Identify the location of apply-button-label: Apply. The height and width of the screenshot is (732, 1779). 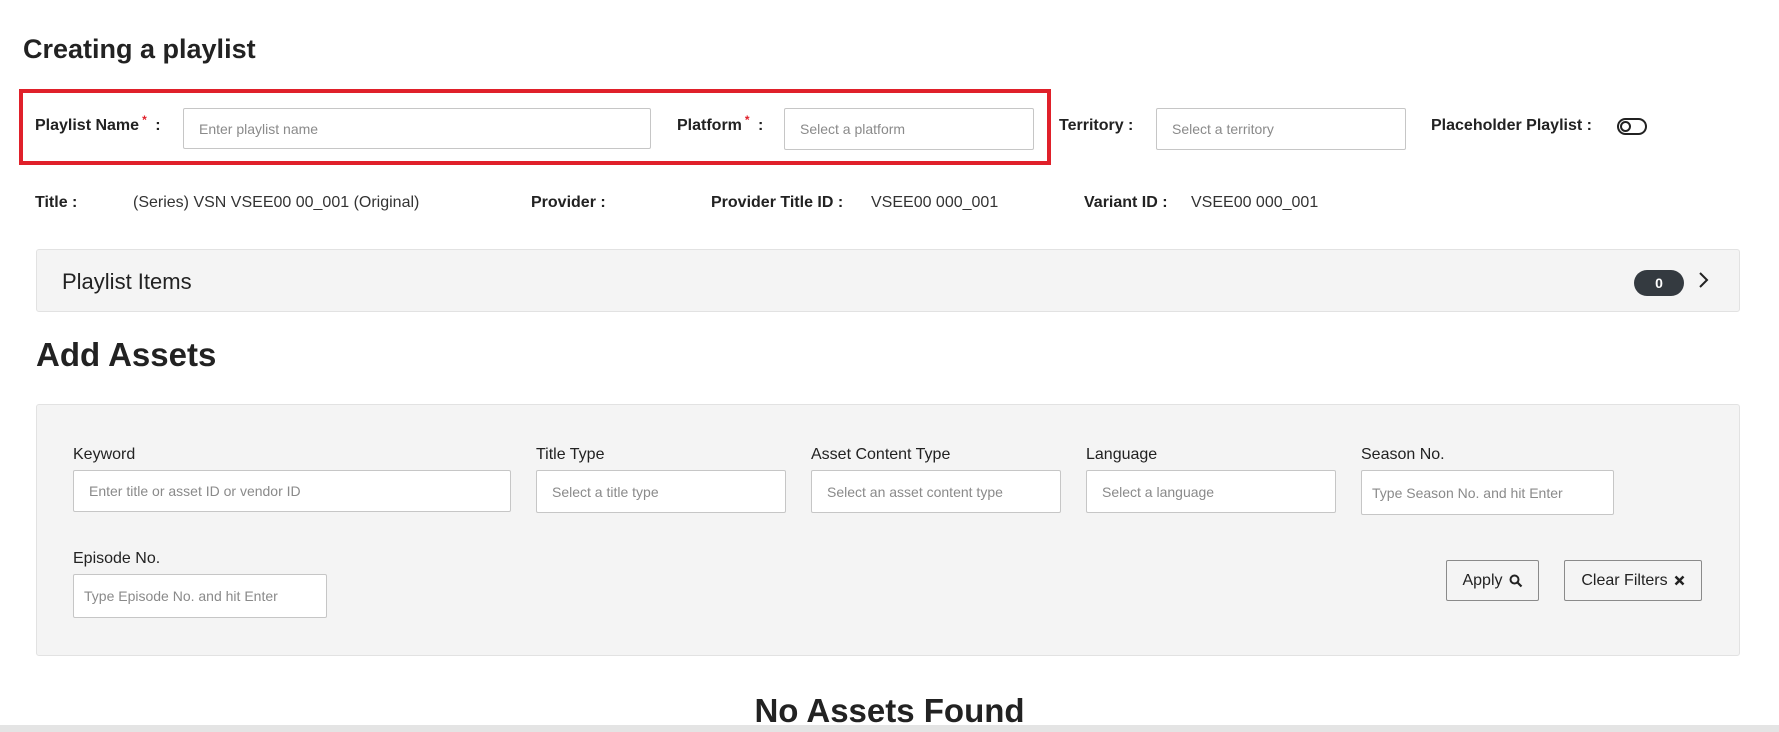
(1482, 580).